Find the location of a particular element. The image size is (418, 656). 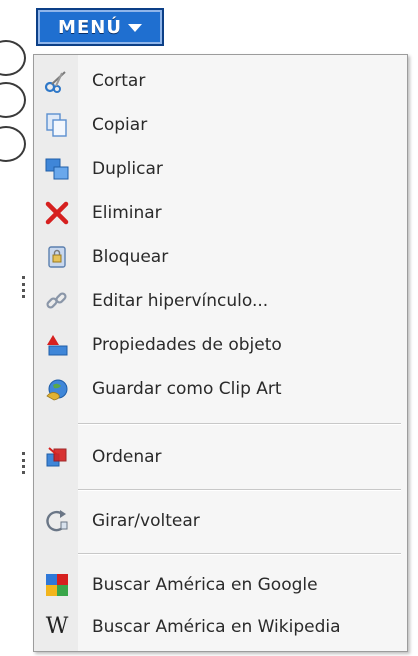

properties-icon is located at coordinates (57, 345).